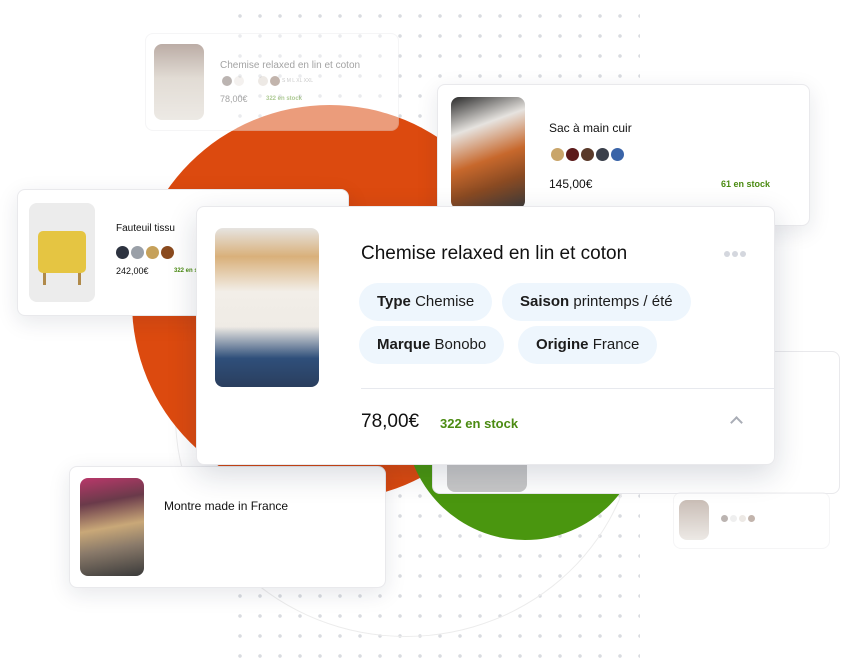 Image resolution: width=857 pixels, height=671 pixels. What do you see at coordinates (227, 527) in the screenshot?
I see `product-card-watch: Montre made in France` at bounding box center [227, 527].